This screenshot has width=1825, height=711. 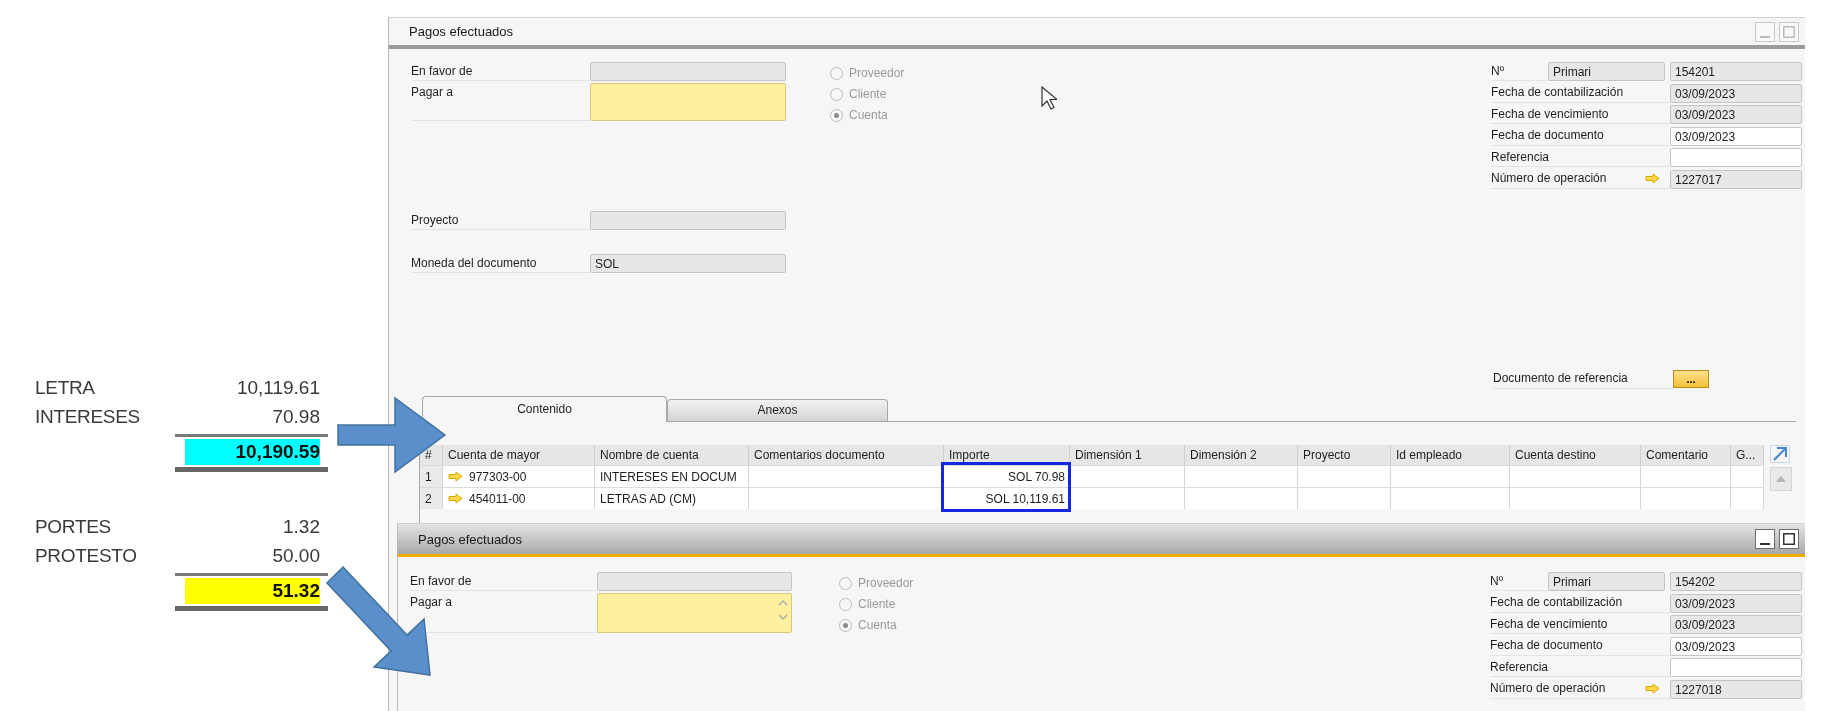 I want to click on field-label: Proyecto, so click(x=500, y=220).